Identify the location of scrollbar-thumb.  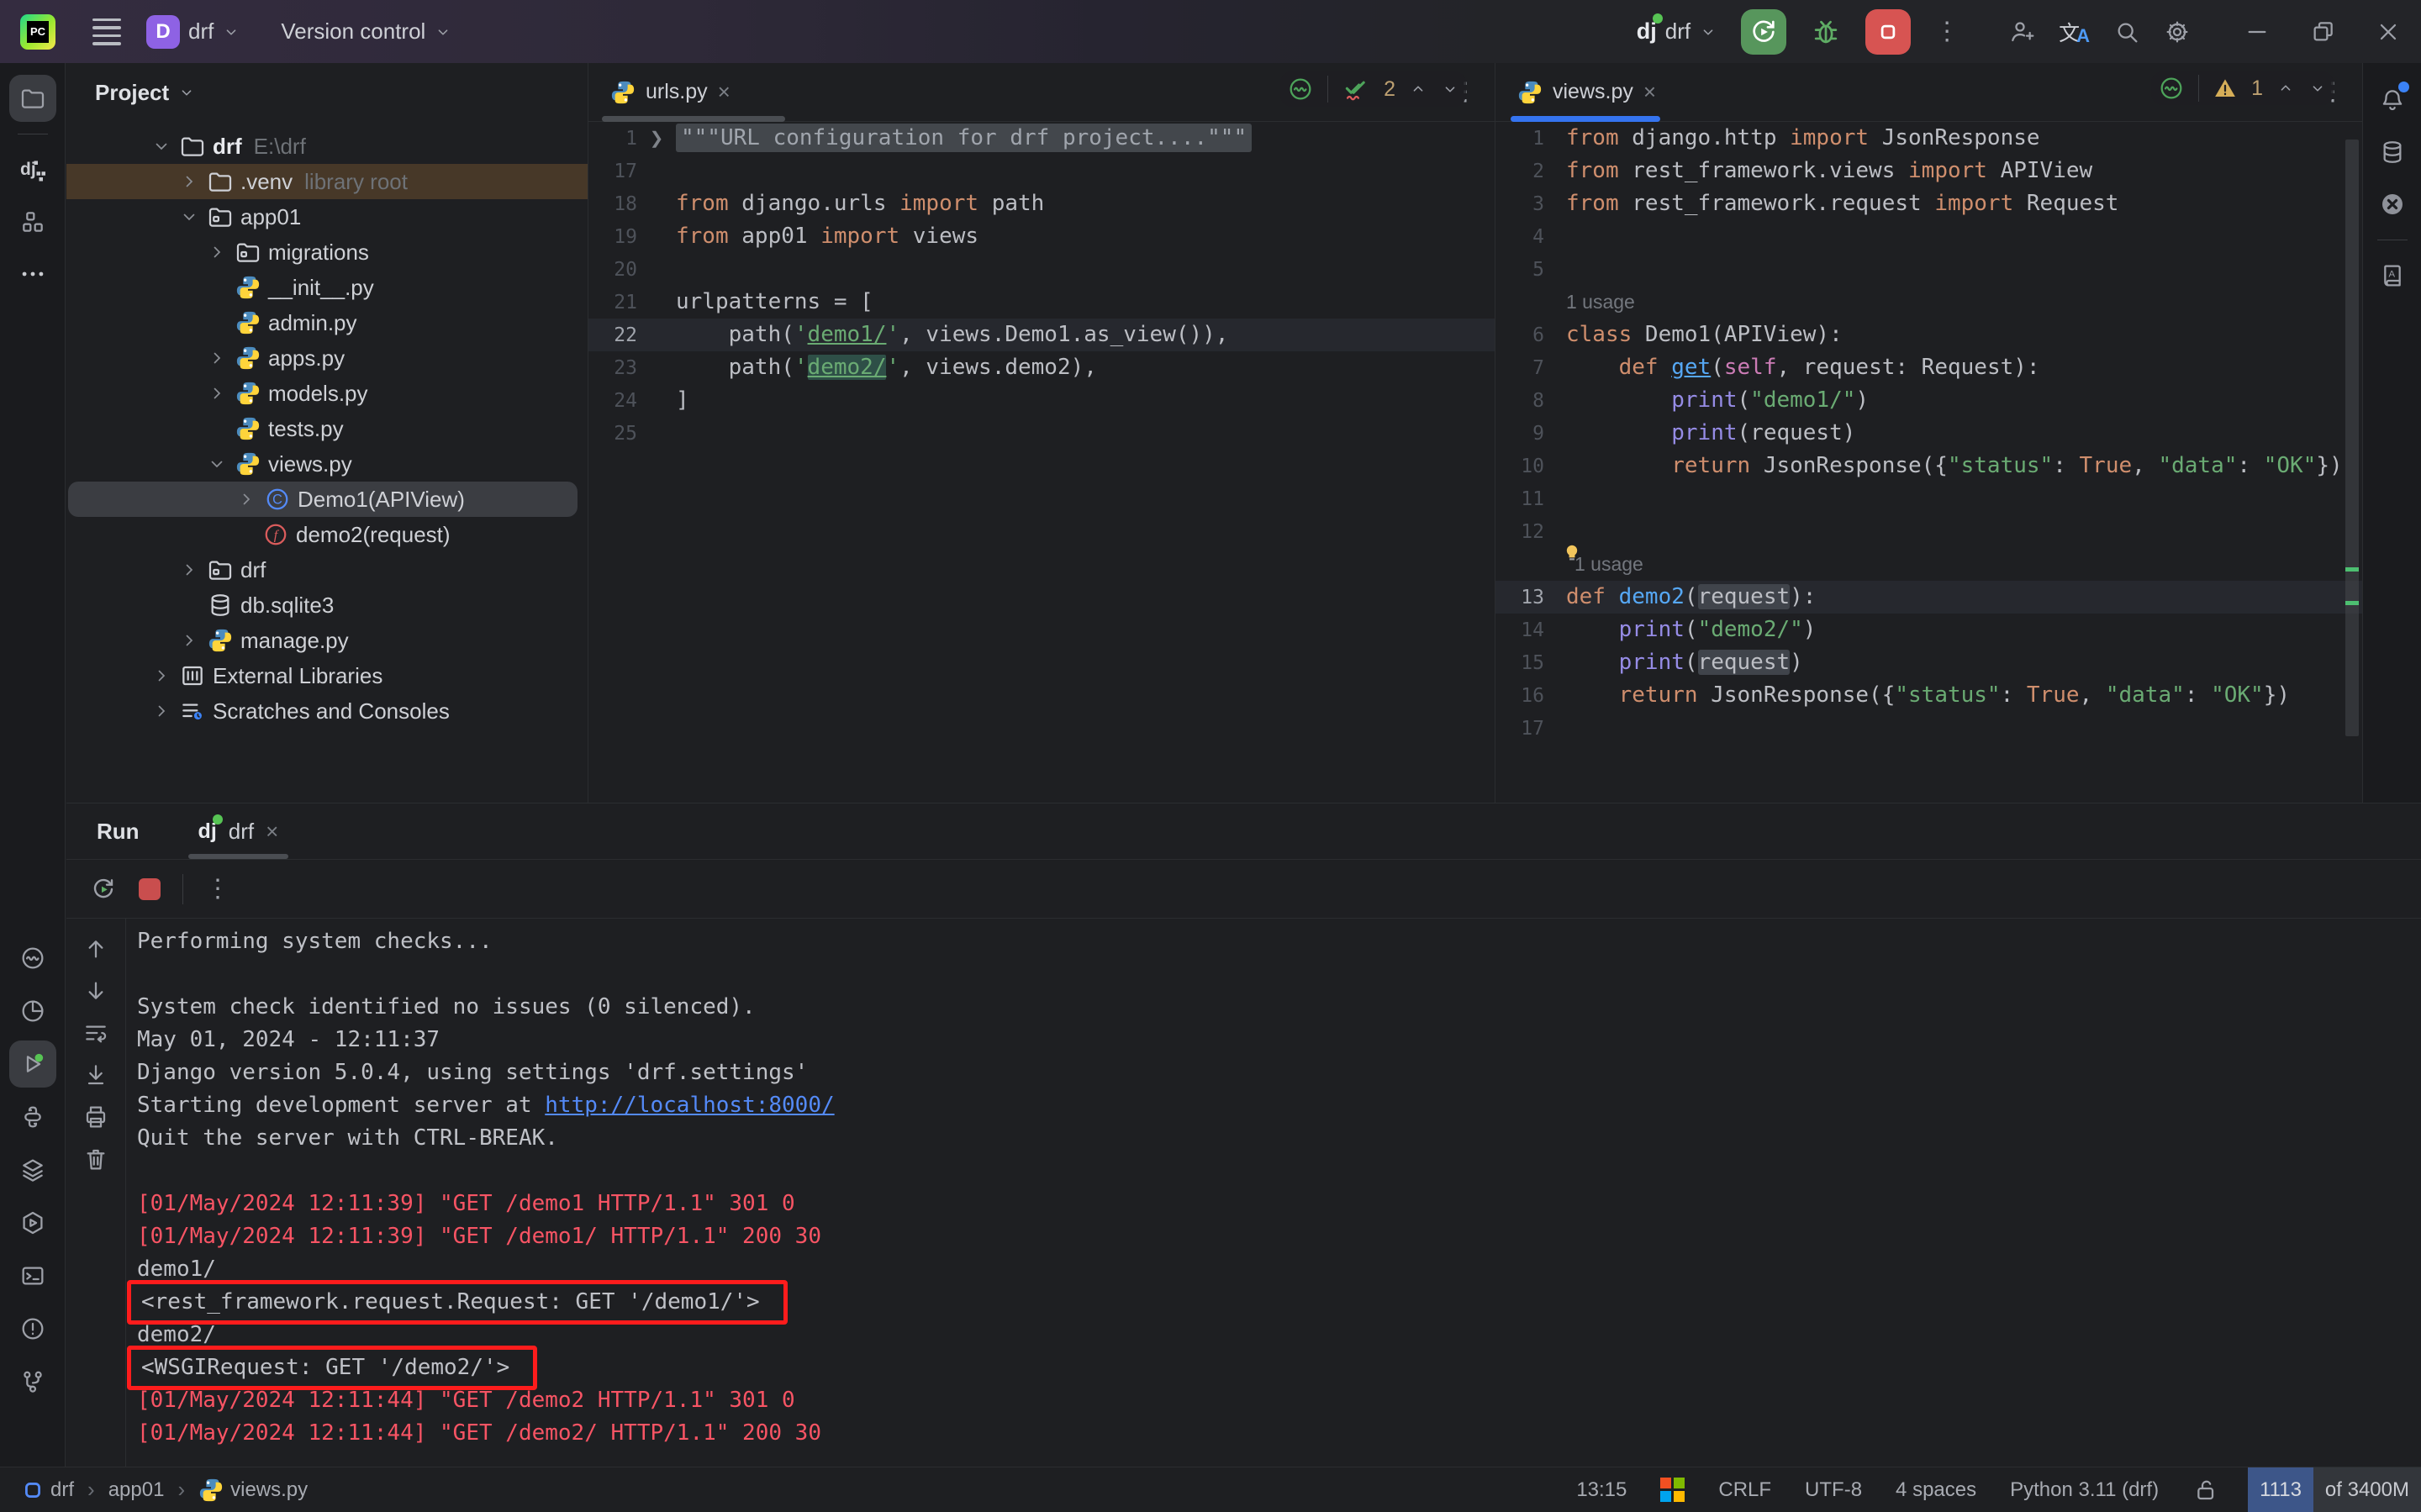
(2352, 438).